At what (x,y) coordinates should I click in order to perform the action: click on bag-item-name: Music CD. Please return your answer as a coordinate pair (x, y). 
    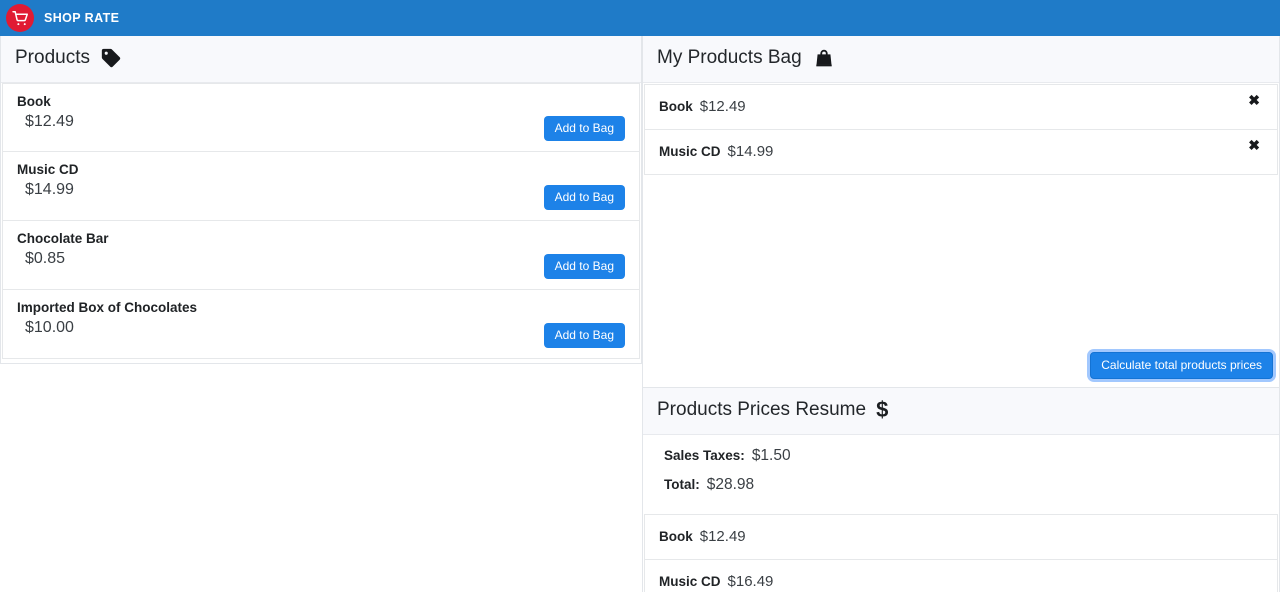
    Looking at the image, I should click on (690, 151).